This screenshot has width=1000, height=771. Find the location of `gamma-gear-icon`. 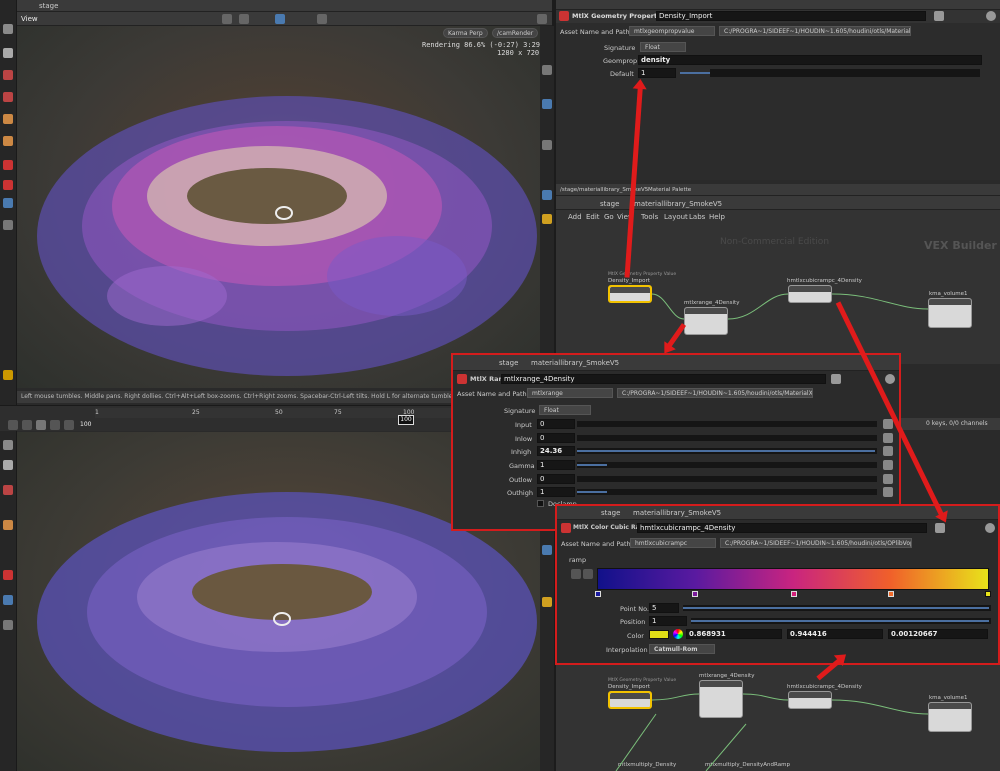

gamma-gear-icon is located at coordinates (888, 465).